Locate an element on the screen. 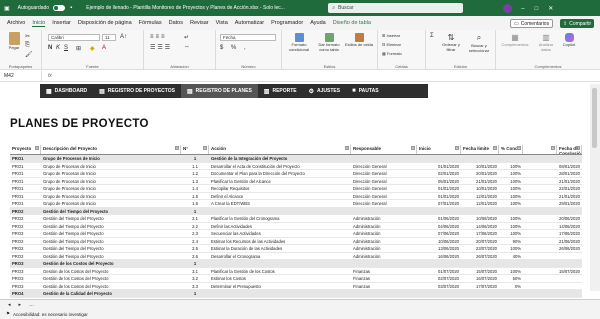  sort-filter-button: ⇅ Ordenar y filtrar is located at coordinates (451, 42).